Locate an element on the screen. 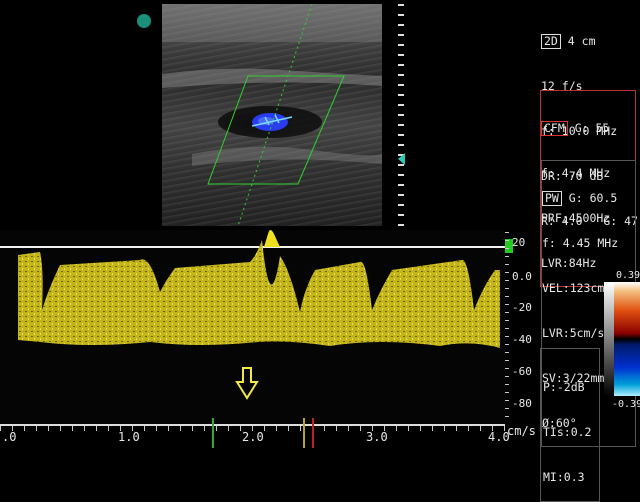 Image resolution: width=640 pixels, height=502 pixels. velocity-unit: cm/s is located at coordinates (521, 431).